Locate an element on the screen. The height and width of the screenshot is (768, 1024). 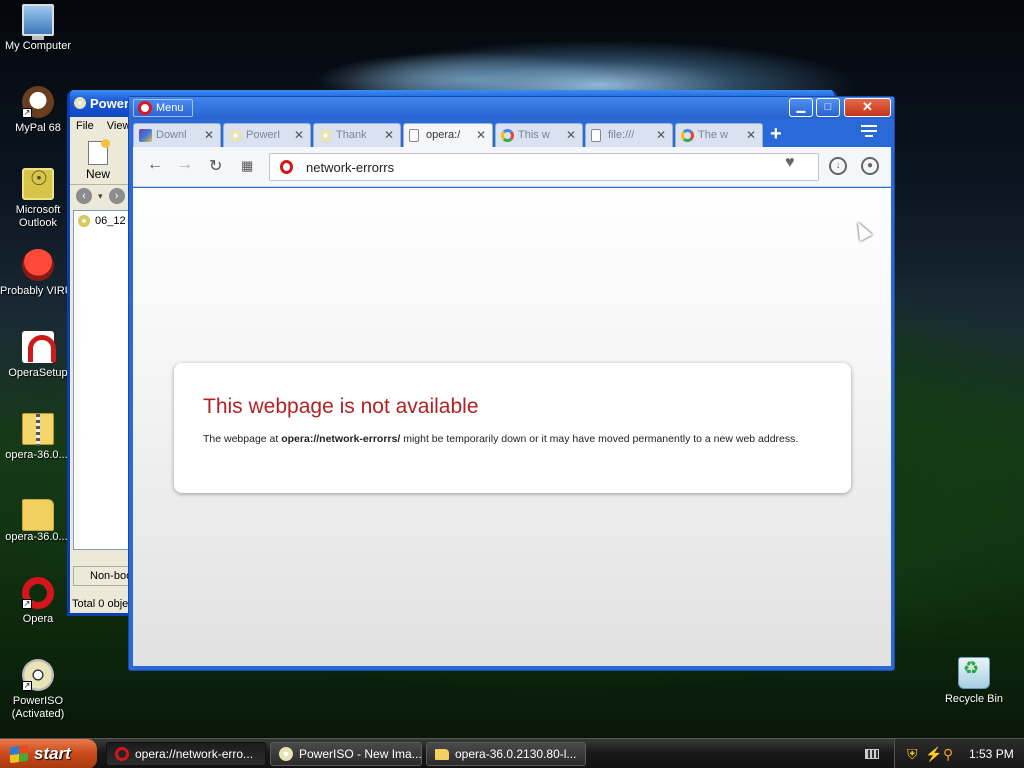
tab-label: Thank is located at coordinates (351, 135).